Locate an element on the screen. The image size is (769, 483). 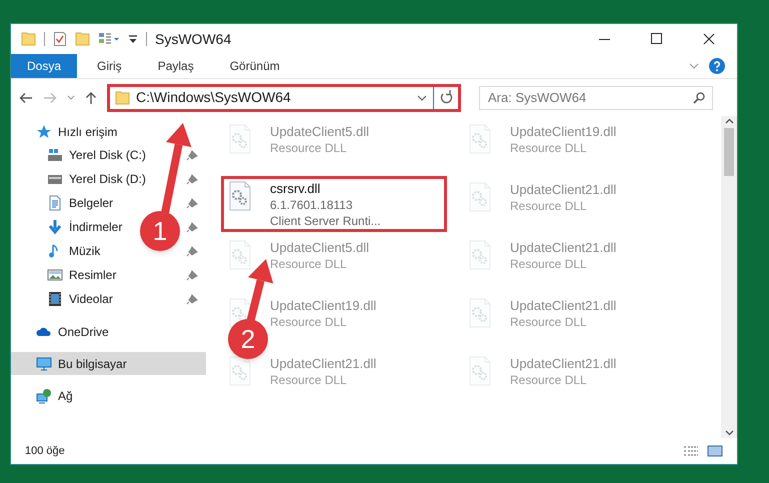
close-icon is located at coordinates (709, 39).